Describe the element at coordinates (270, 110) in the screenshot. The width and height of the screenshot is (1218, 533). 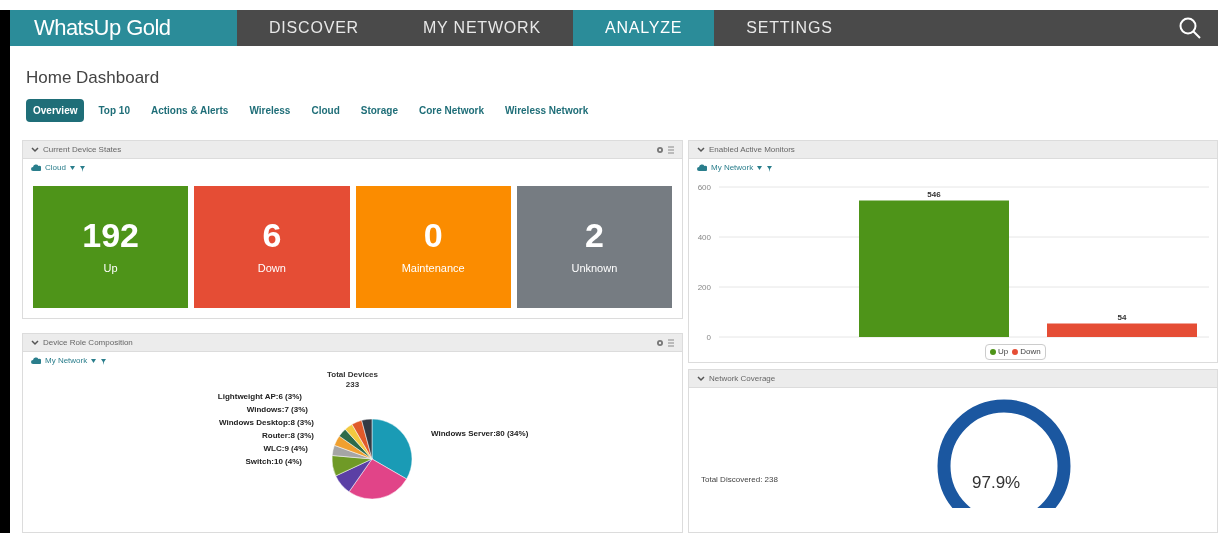
I see `dashboard-tab: Wireless` at that location.